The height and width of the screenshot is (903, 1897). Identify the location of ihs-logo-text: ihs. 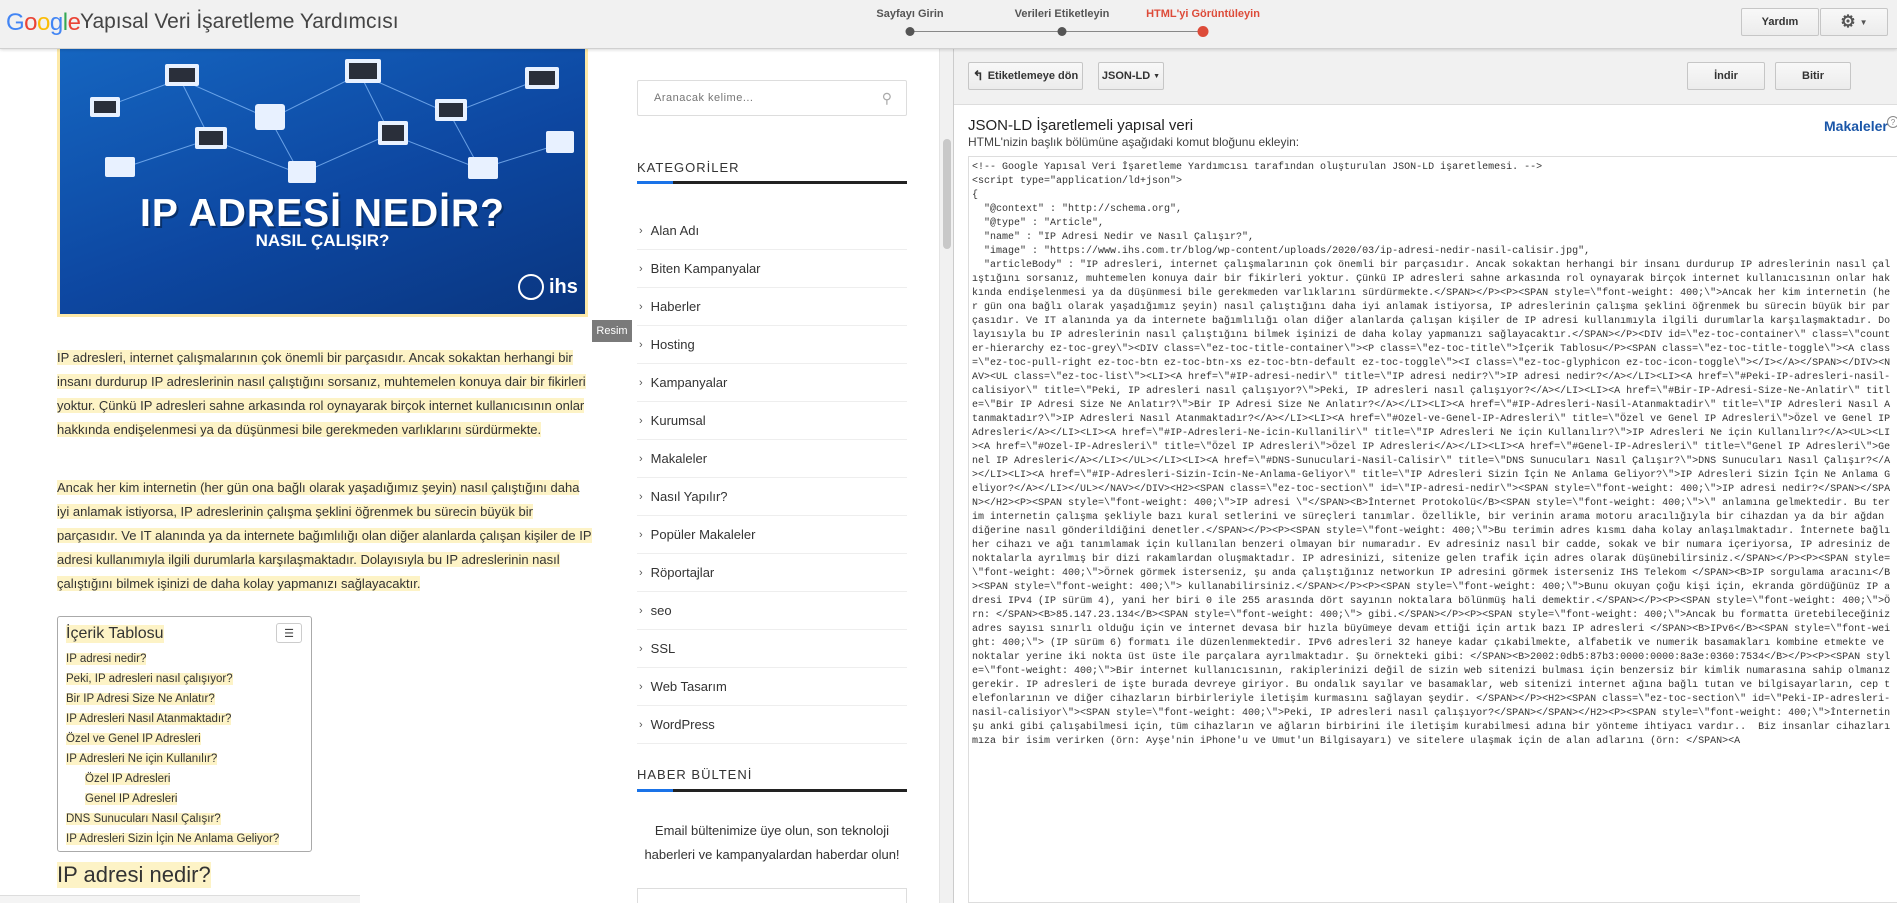
(563, 286).